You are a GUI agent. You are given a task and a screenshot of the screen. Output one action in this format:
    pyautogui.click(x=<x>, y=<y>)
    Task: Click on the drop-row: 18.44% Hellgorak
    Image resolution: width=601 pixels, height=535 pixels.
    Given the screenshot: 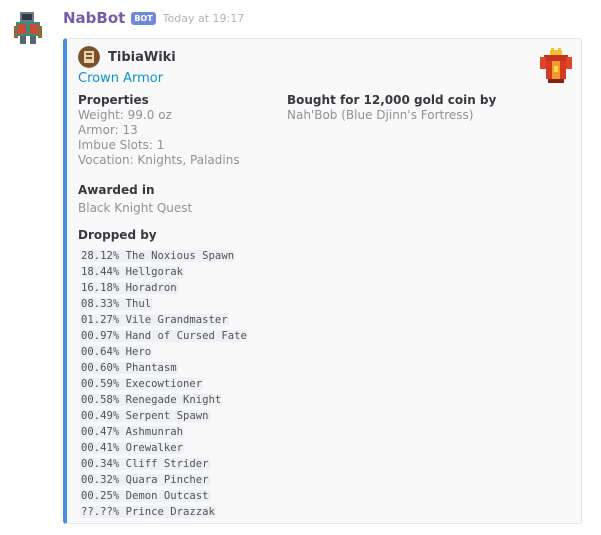 What is the action you would take?
    pyautogui.click(x=164, y=272)
    